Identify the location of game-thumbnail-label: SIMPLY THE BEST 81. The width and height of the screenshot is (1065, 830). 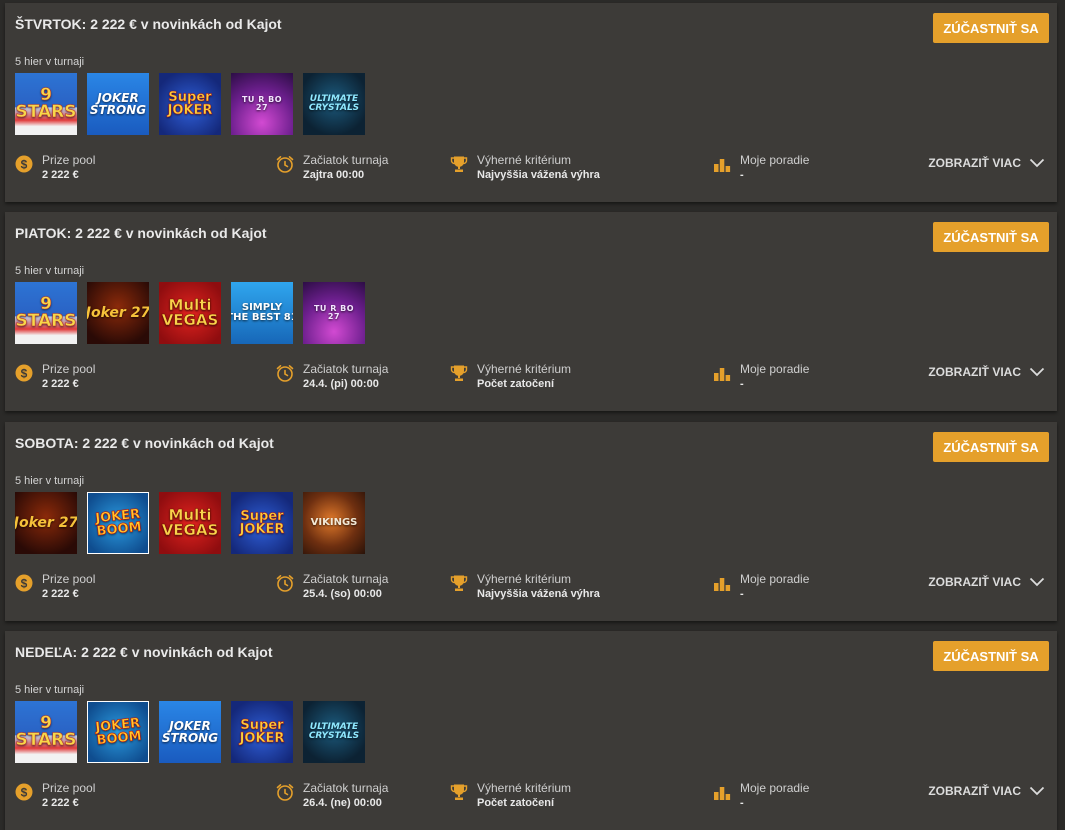
(262, 312).